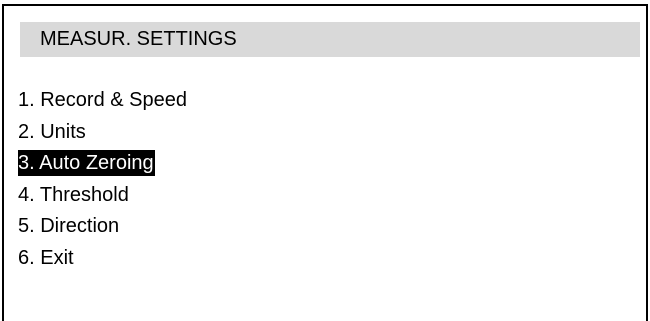 This screenshot has width=650, height=321. I want to click on menu-item-record-speed: 1. Record & Speed, so click(103, 102).